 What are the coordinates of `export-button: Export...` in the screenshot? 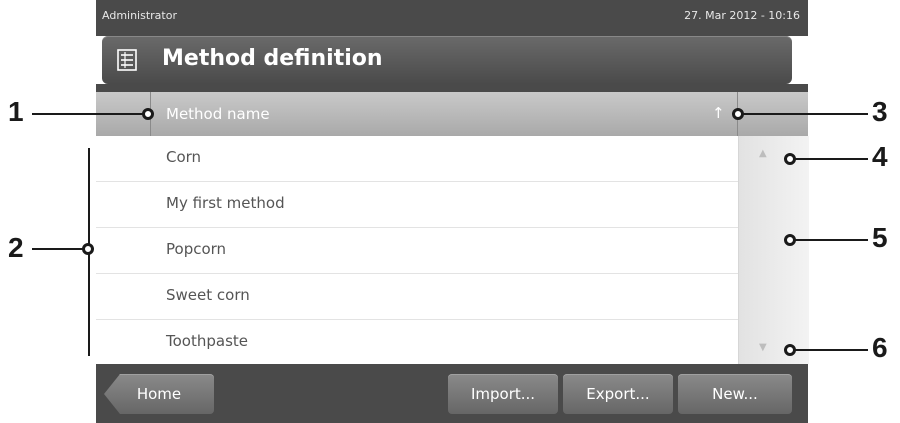 It's located at (618, 394).